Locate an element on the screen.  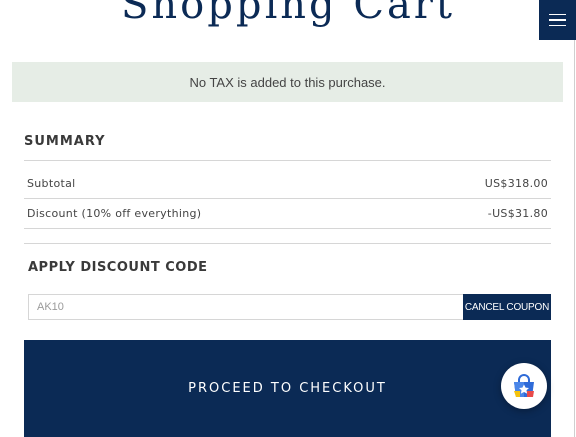
tax-notice-text: No TAX is added to this purchase. is located at coordinates (287, 82).